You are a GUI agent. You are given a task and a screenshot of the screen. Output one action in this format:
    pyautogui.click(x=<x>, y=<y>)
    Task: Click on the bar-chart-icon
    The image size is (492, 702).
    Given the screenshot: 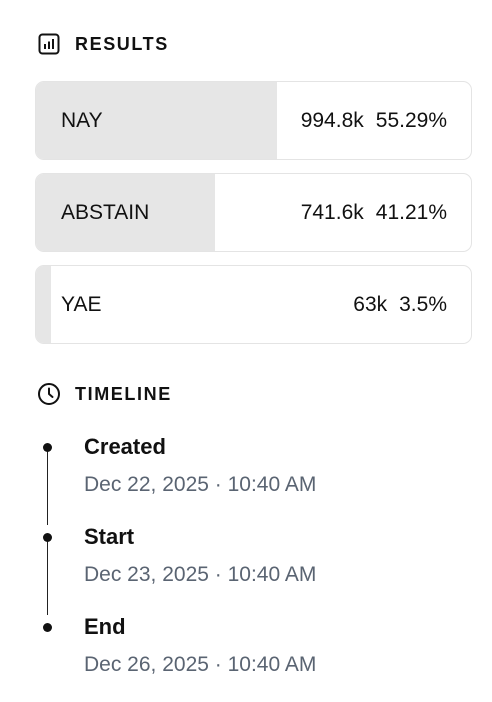 What is the action you would take?
    pyautogui.click(x=49, y=44)
    